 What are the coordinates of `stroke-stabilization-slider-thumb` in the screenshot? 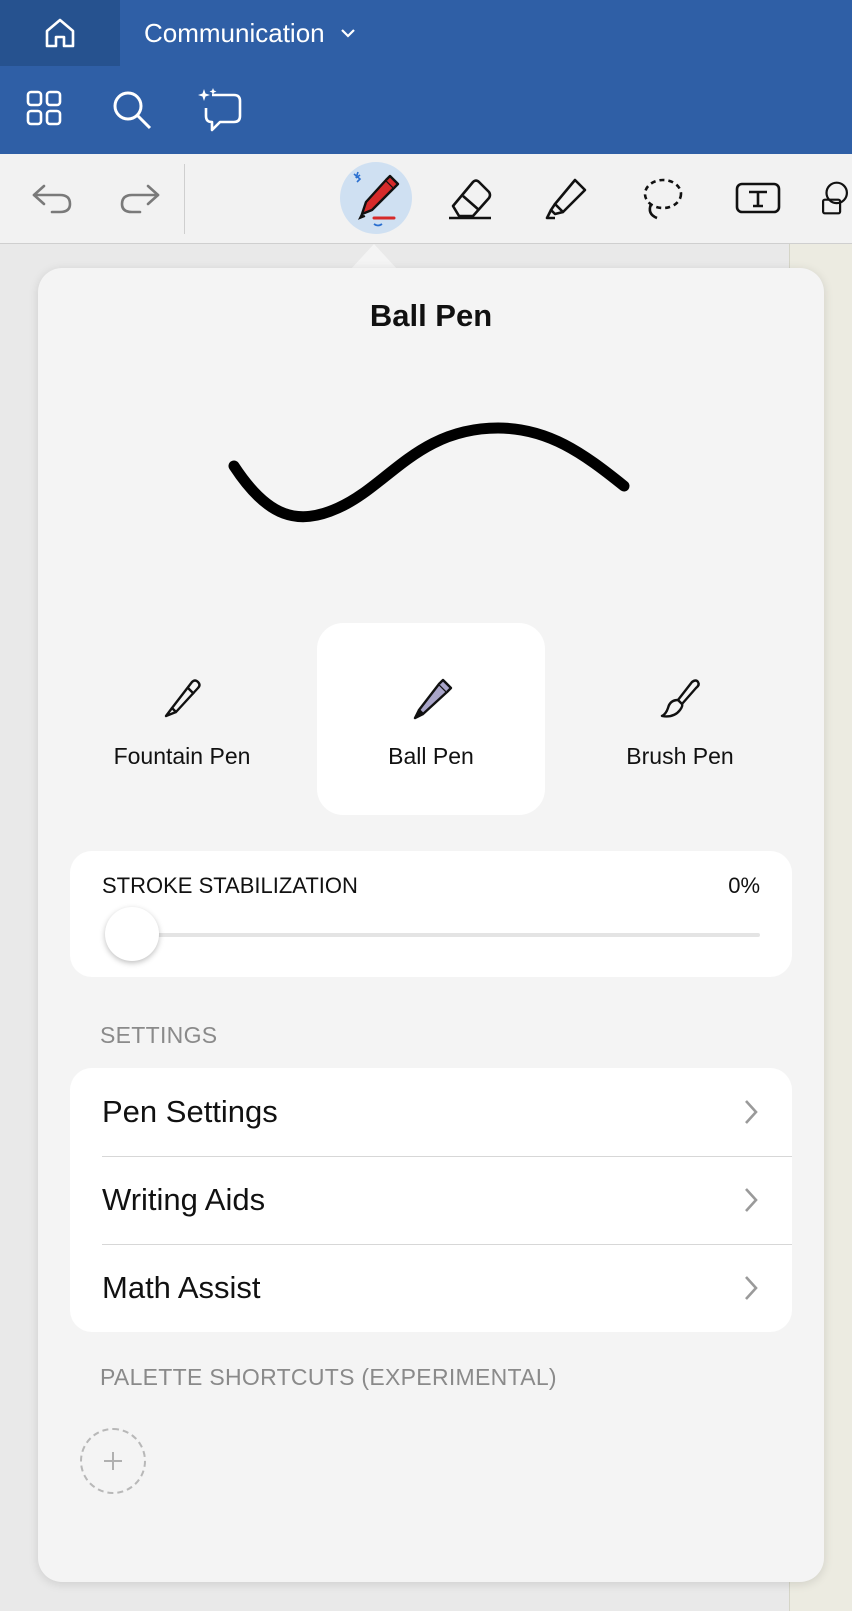 It's located at (132, 934).